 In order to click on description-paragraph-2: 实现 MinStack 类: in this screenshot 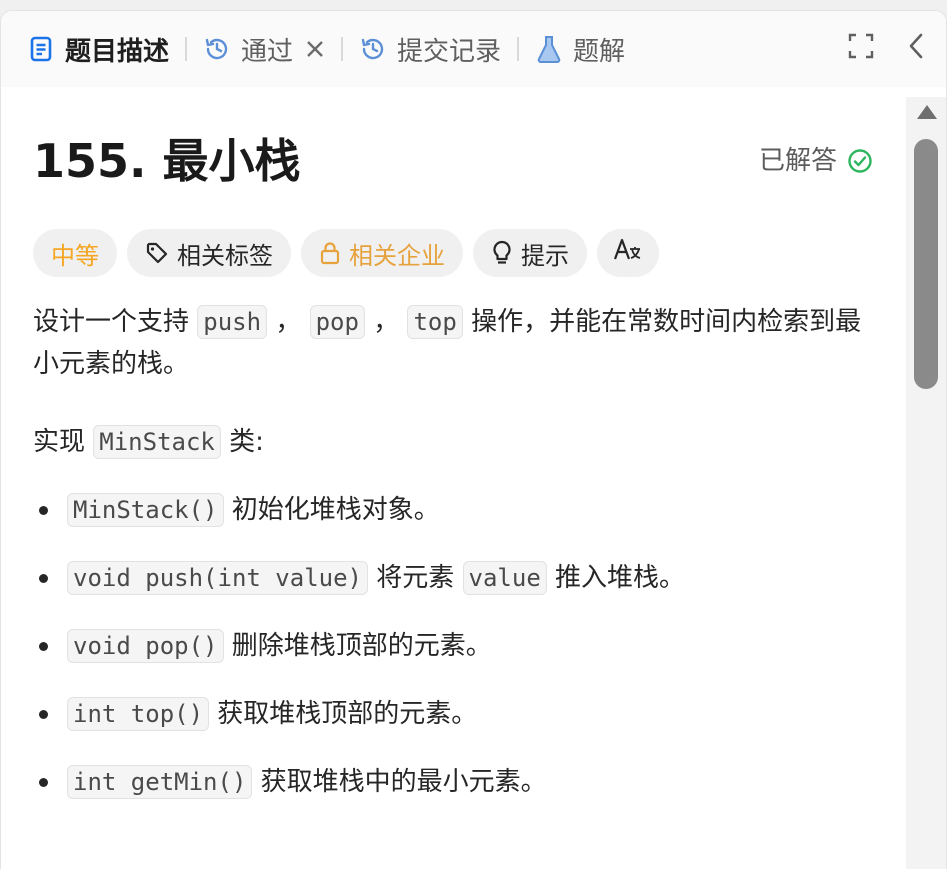, I will do `click(453, 442)`.